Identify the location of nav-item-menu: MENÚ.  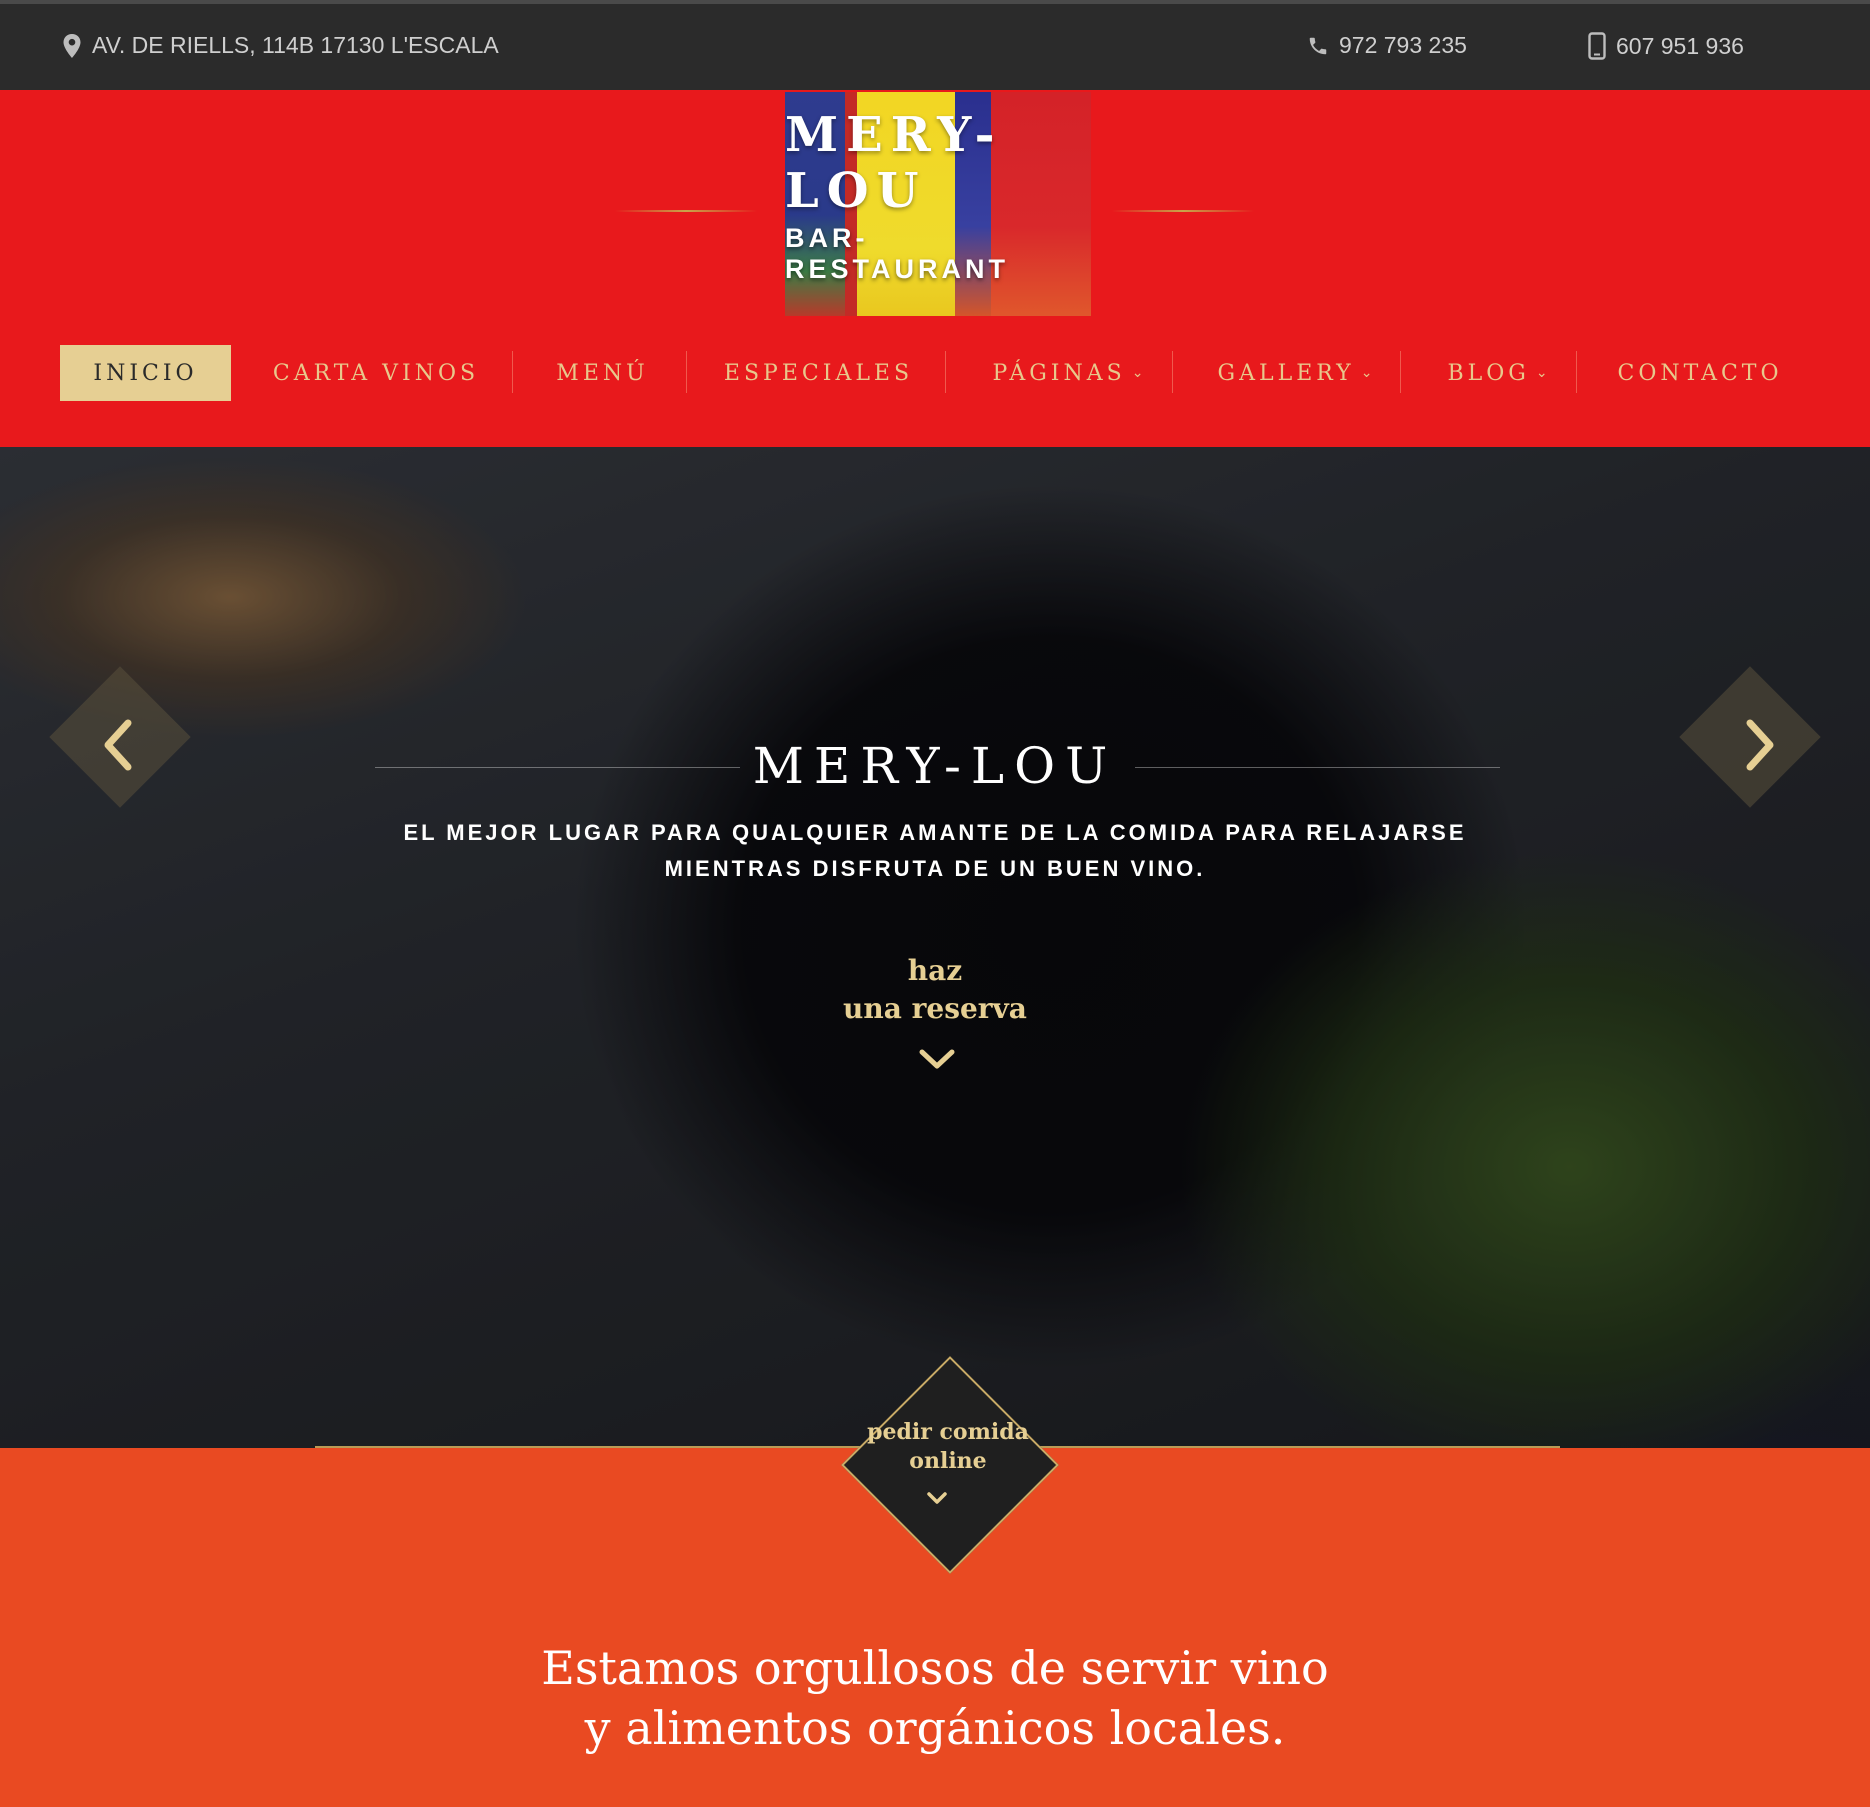
(602, 373).